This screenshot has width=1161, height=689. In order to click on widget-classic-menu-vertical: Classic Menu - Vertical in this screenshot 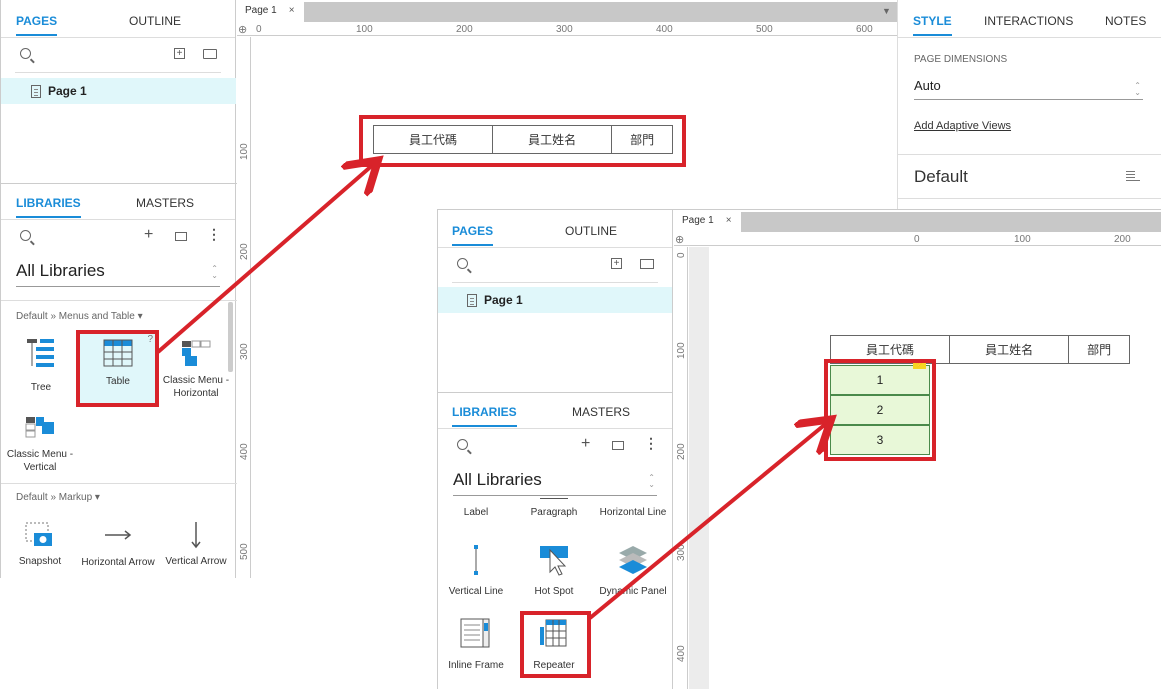, I will do `click(40, 442)`.